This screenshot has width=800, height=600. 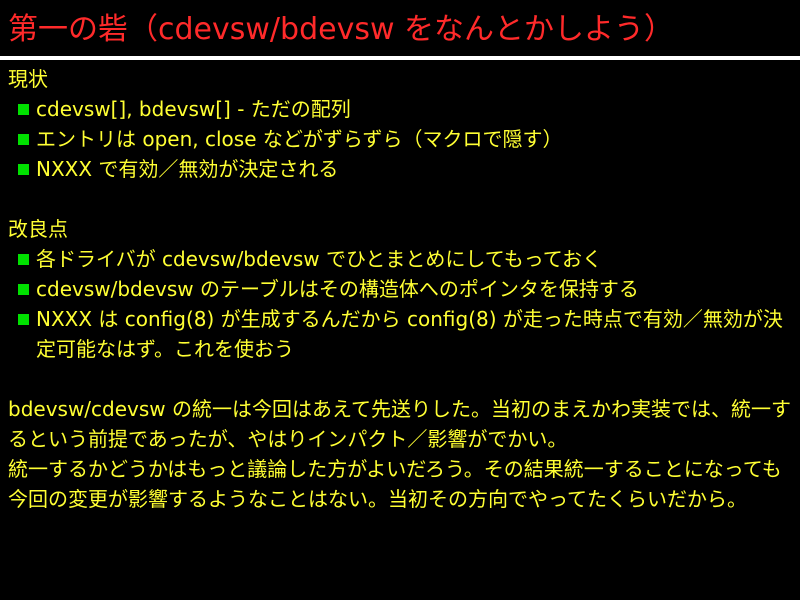 What do you see at coordinates (319, 259) in the screenshot?
I see `list-item-text: 各ドライバが cdevsw/bdevsw でひとまとめにしてもっておく` at bounding box center [319, 259].